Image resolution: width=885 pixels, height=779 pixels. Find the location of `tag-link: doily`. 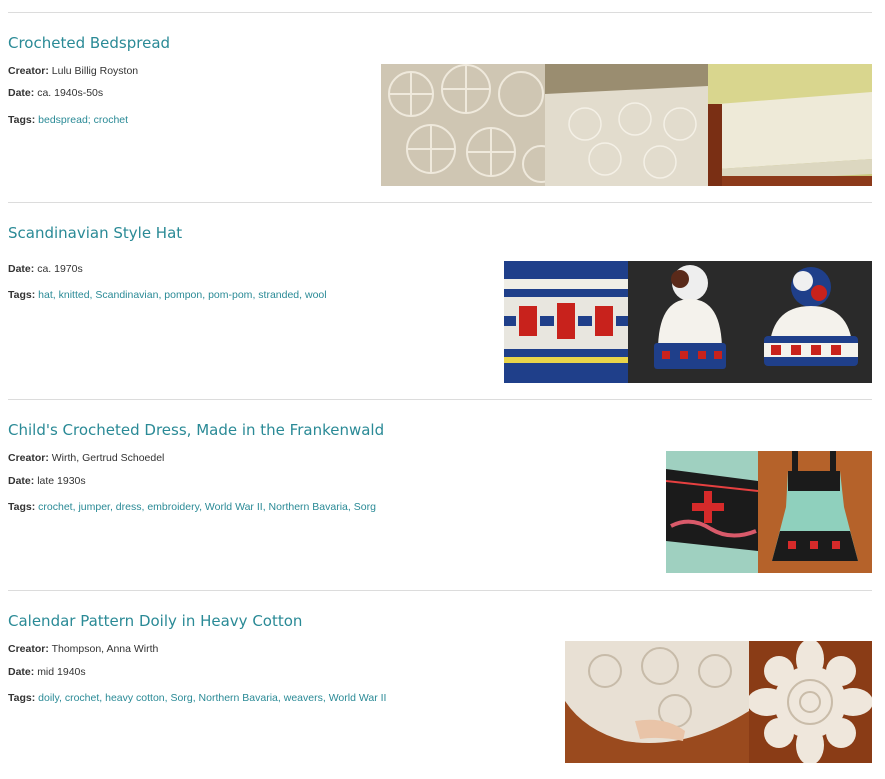

tag-link: doily is located at coordinates (48, 698).